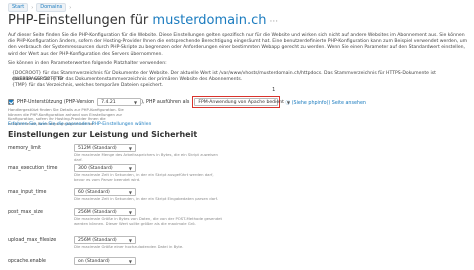 The width and height of the screenshot is (474, 270). What do you see at coordinates (95, 168) in the screenshot?
I see `max-execution-time-value: 300 (Standard)` at bounding box center [95, 168].